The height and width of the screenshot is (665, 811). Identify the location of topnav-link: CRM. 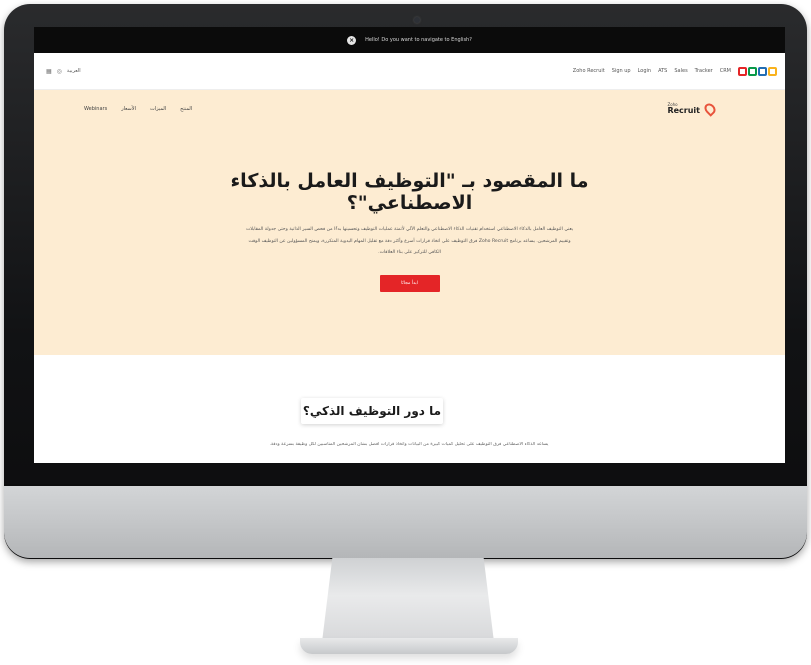
(725, 71).